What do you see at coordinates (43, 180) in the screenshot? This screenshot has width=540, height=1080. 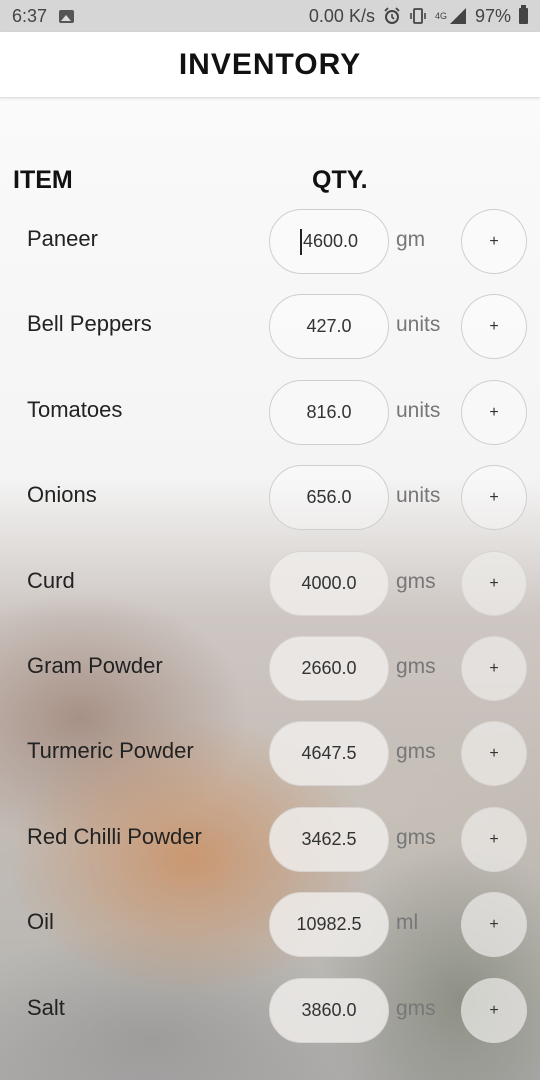 I see `item-column-header: ITEM` at bounding box center [43, 180].